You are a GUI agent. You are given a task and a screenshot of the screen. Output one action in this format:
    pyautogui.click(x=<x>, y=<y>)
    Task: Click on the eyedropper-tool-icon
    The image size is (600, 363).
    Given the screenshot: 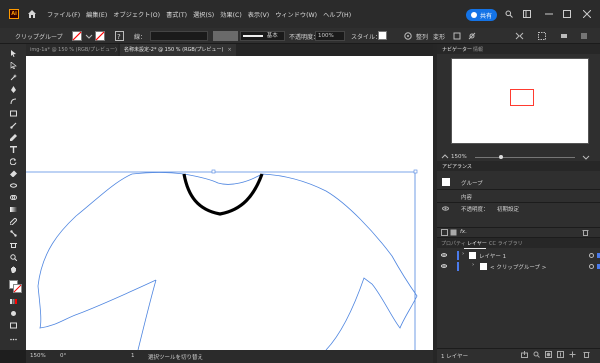 What is the action you would take?
    pyautogui.click(x=13, y=221)
    